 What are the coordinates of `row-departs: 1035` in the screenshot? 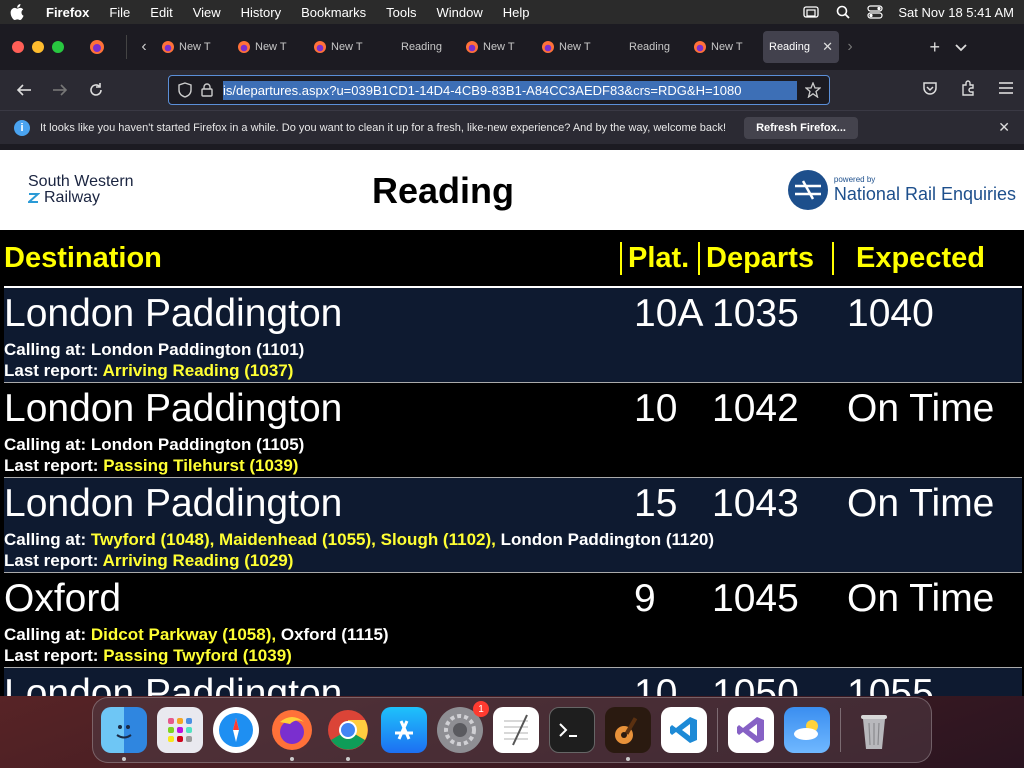 It's located at (755, 313).